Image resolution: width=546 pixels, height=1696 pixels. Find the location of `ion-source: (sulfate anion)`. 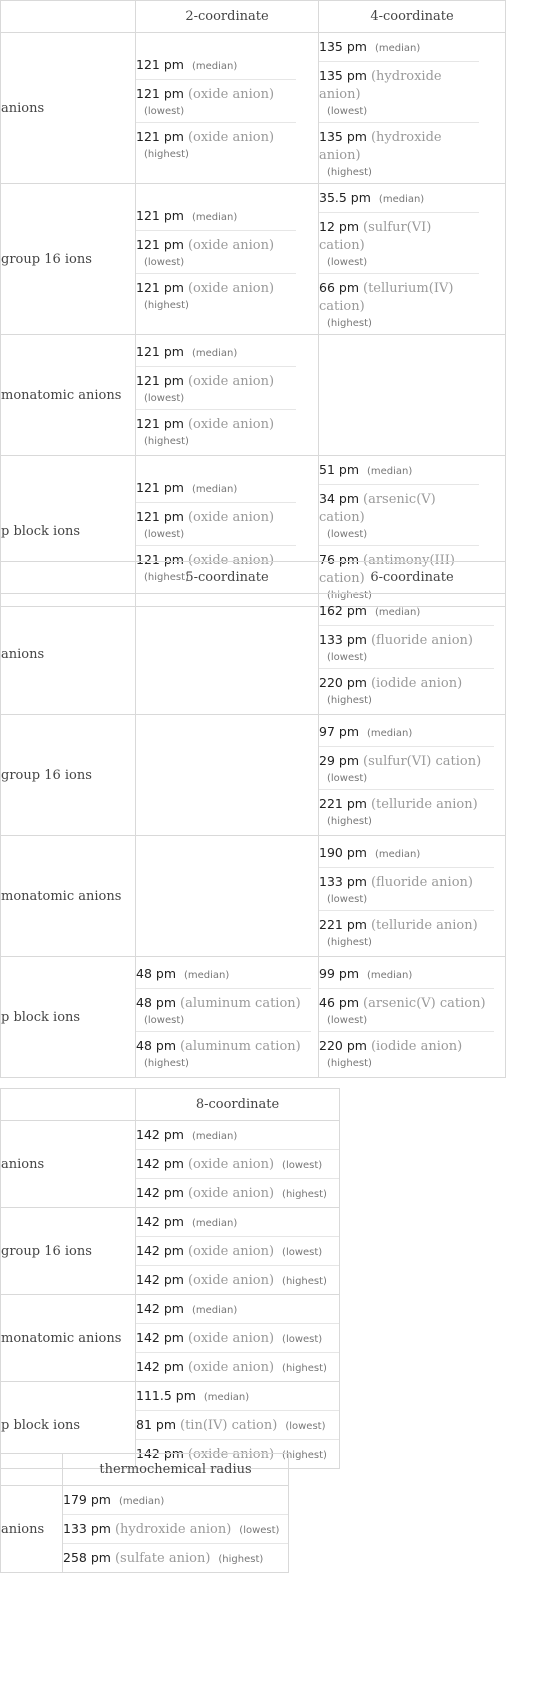

ion-source: (sulfate anion) is located at coordinates (162, 1558).